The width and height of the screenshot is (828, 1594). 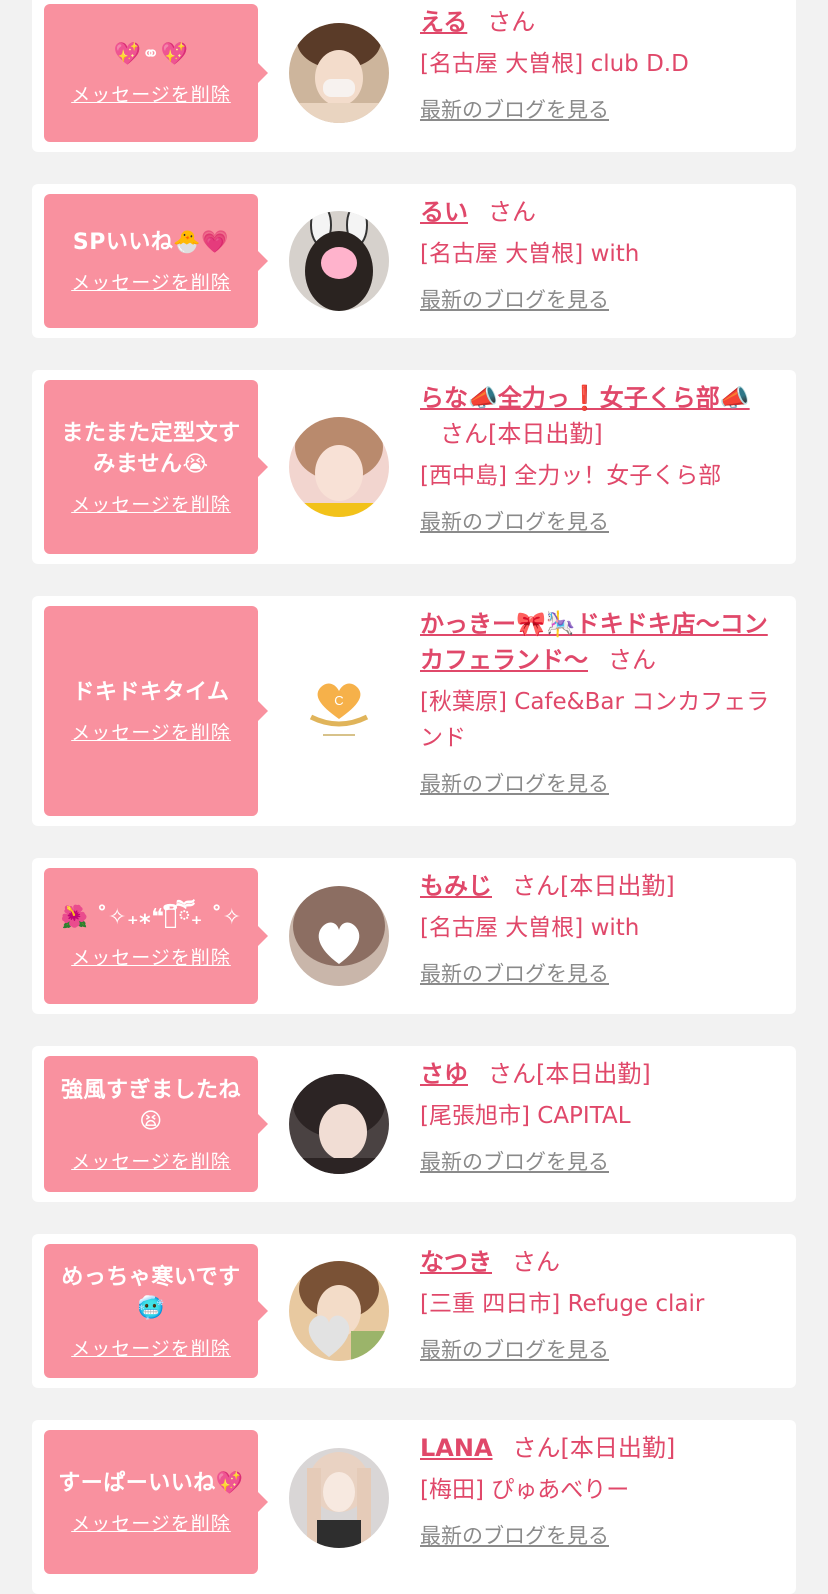 I want to click on cast-info: もみじ さん[本日出勤] [名古屋 大曽根] with 最新のブログを見る, so click(x=601, y=928).